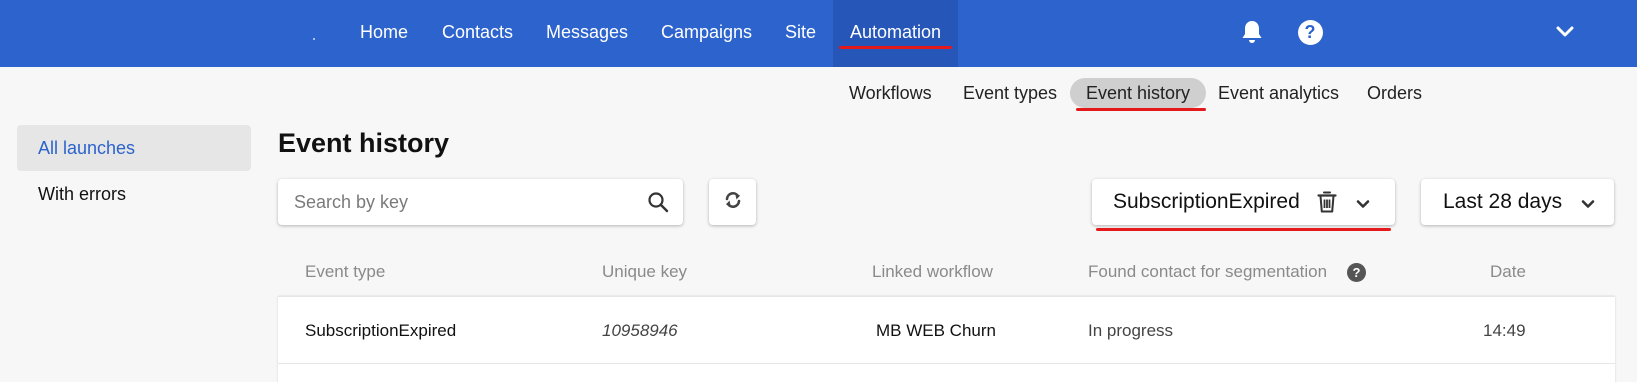 The height and width of the screenshot is (382, 1637). What do you see at coordinates (1131, 330) in the screenshot?
I see `cell-found-contact: In progress` at bounding box center [1131, 330].